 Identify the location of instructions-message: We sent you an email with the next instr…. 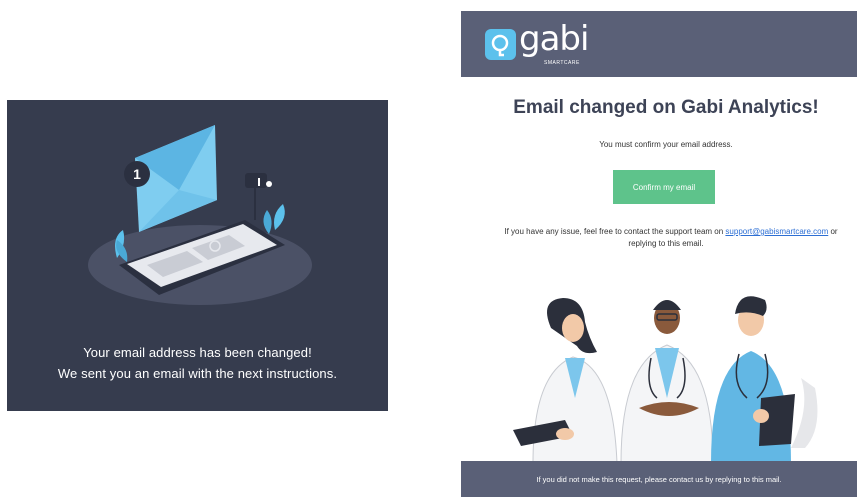
(197, 373).